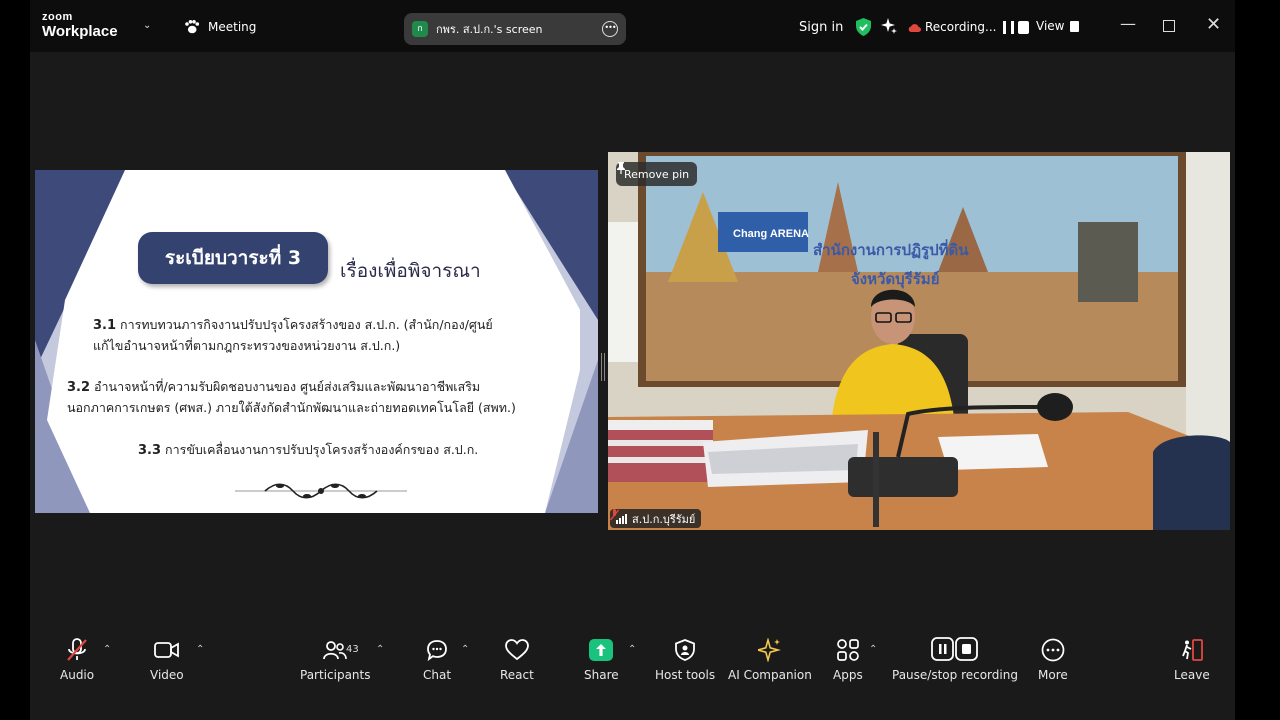 The height and width of the screenshot is (720, 1280). What do you see at coordinates (621, 168) in the screenshot?
I see `pin-icon` at bounding box center [621, 168].